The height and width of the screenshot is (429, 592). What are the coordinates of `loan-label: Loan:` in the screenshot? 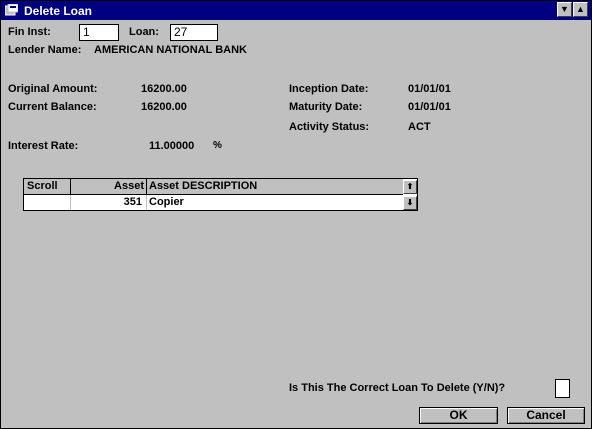 It's located at (144, 32).